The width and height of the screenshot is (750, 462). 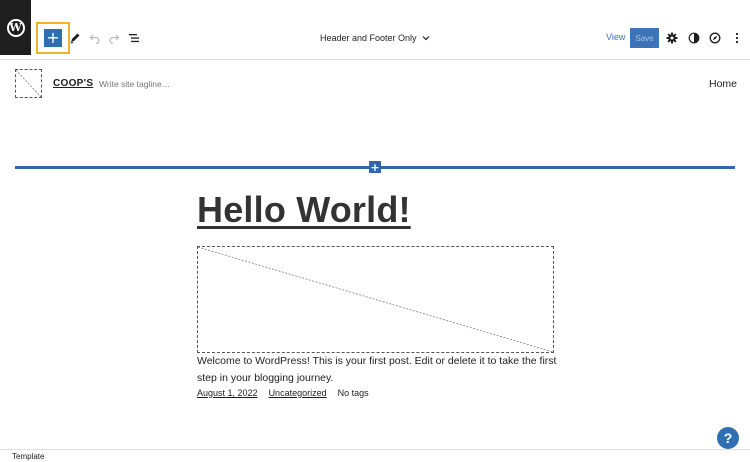 What do you see at coordinates (375, 455) in the screenshot?
I see `block-breadcrumb-bar: Template` at bounding box center [375, 455].